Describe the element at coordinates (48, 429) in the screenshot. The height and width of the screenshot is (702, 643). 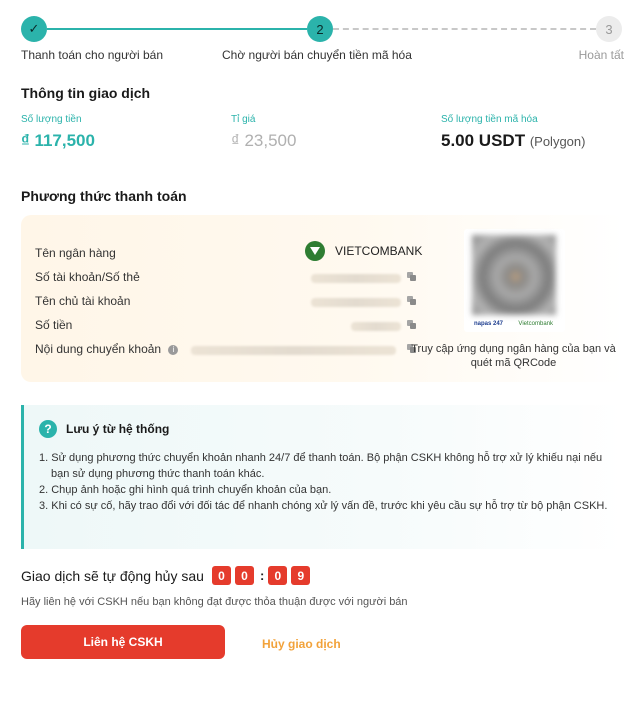
I see `question-icon: ?` at that location.